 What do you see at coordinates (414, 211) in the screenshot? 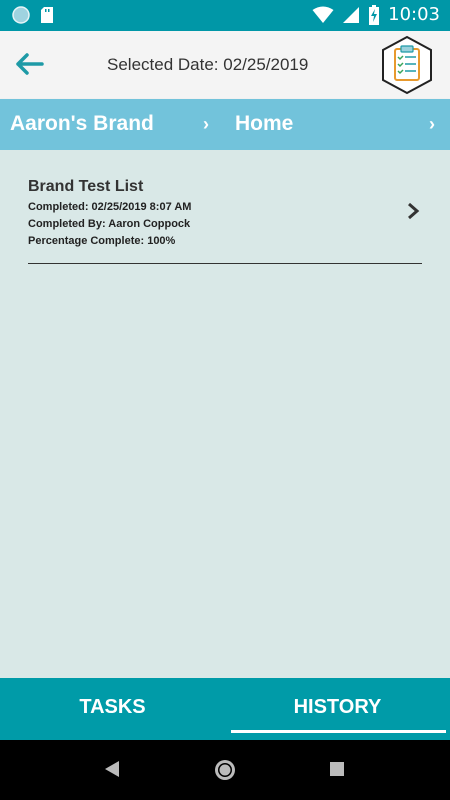
I see `chevron-right-icon` at bounding box center [414, 211].